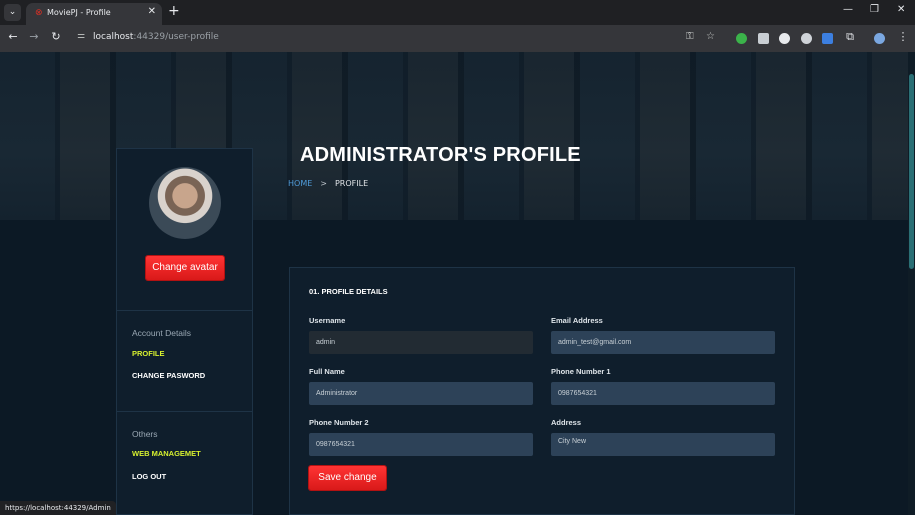 This screenshot has height=515, width=915. I want to click on tab-title: MoviePJ - Profile, so click(79, 12).